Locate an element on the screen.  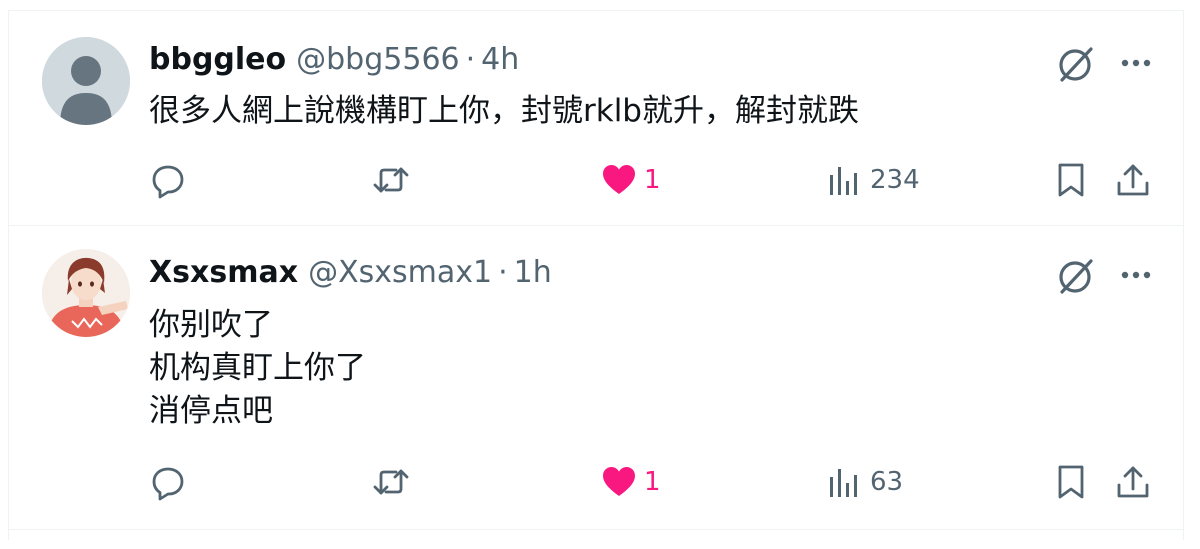
post-header: bbggleo @bbg5566 · 4h is located at coordinates (334, 60).